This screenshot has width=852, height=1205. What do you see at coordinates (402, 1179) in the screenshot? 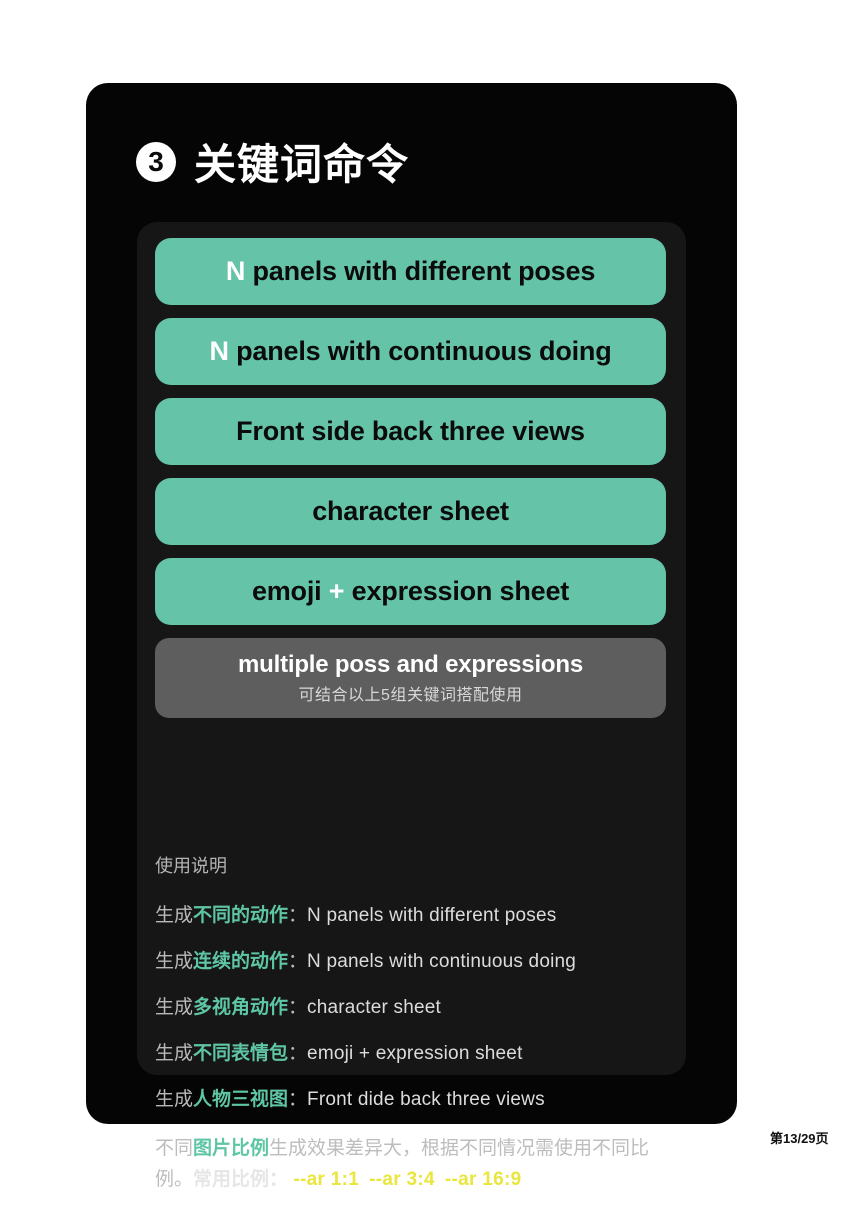
I see `aspect-ratio-3-4: --ar 3:4` at bounding box center [402, 1179].